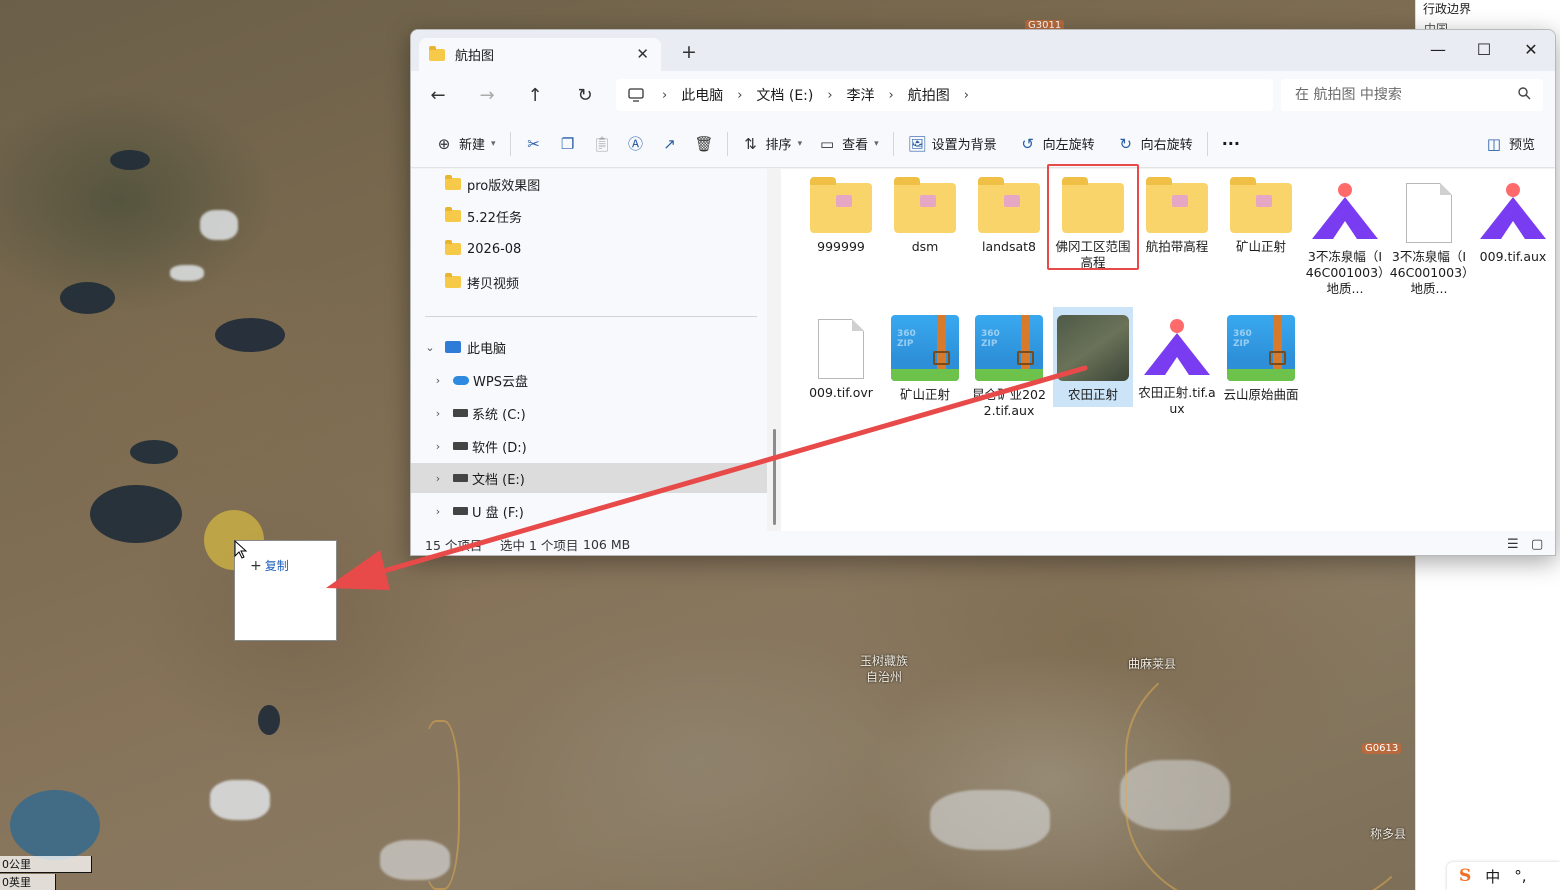  I want to click on title-bar: 航拍图 ✕ + — ☐ ✕, so click(983, 50).